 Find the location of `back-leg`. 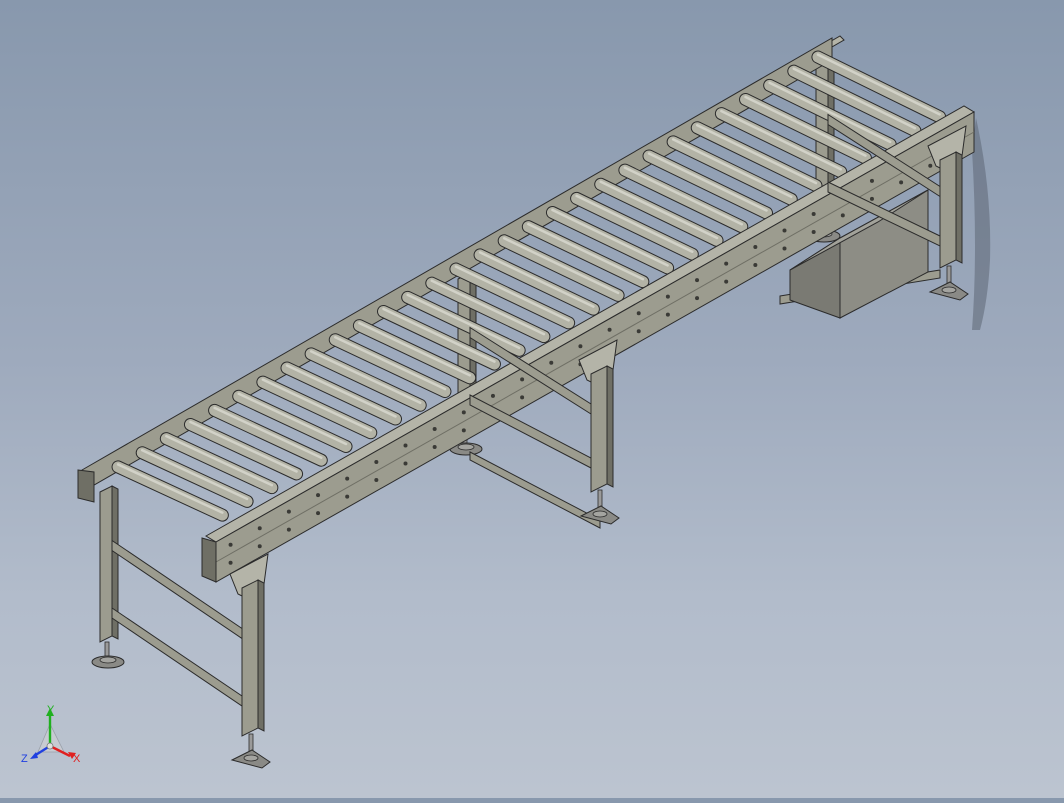

back-leg is located at coordinates (108, 577).